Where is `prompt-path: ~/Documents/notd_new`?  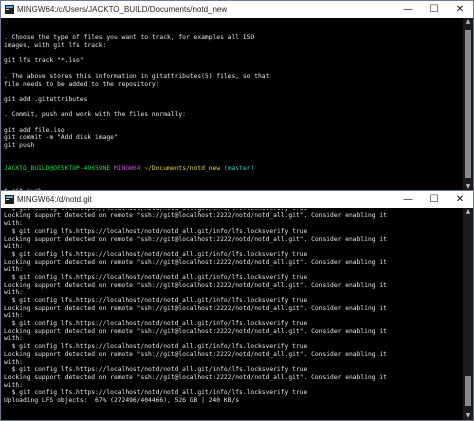
prompt-path: ~/Documents/notd_new is located at coordinates (182, 169).